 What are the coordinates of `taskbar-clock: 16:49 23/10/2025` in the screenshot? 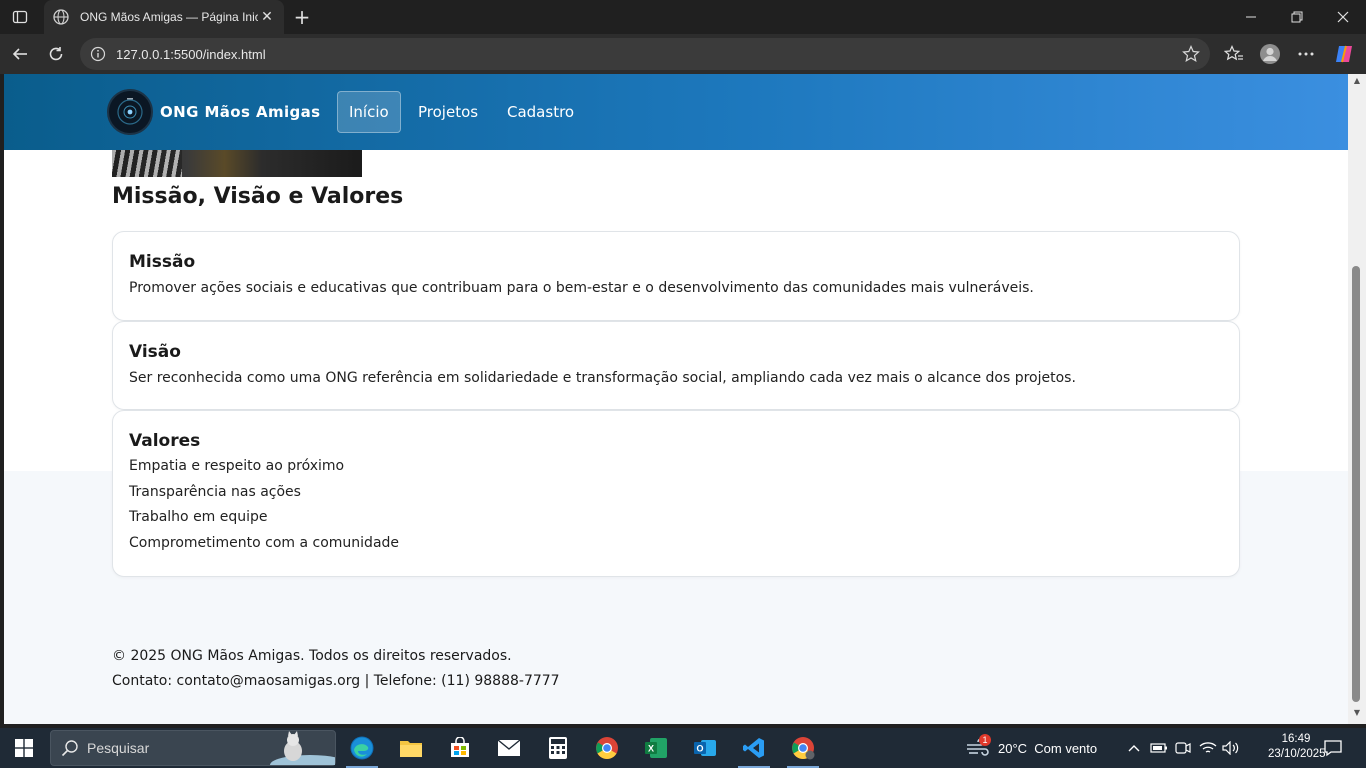 It's located at (1297, 747).